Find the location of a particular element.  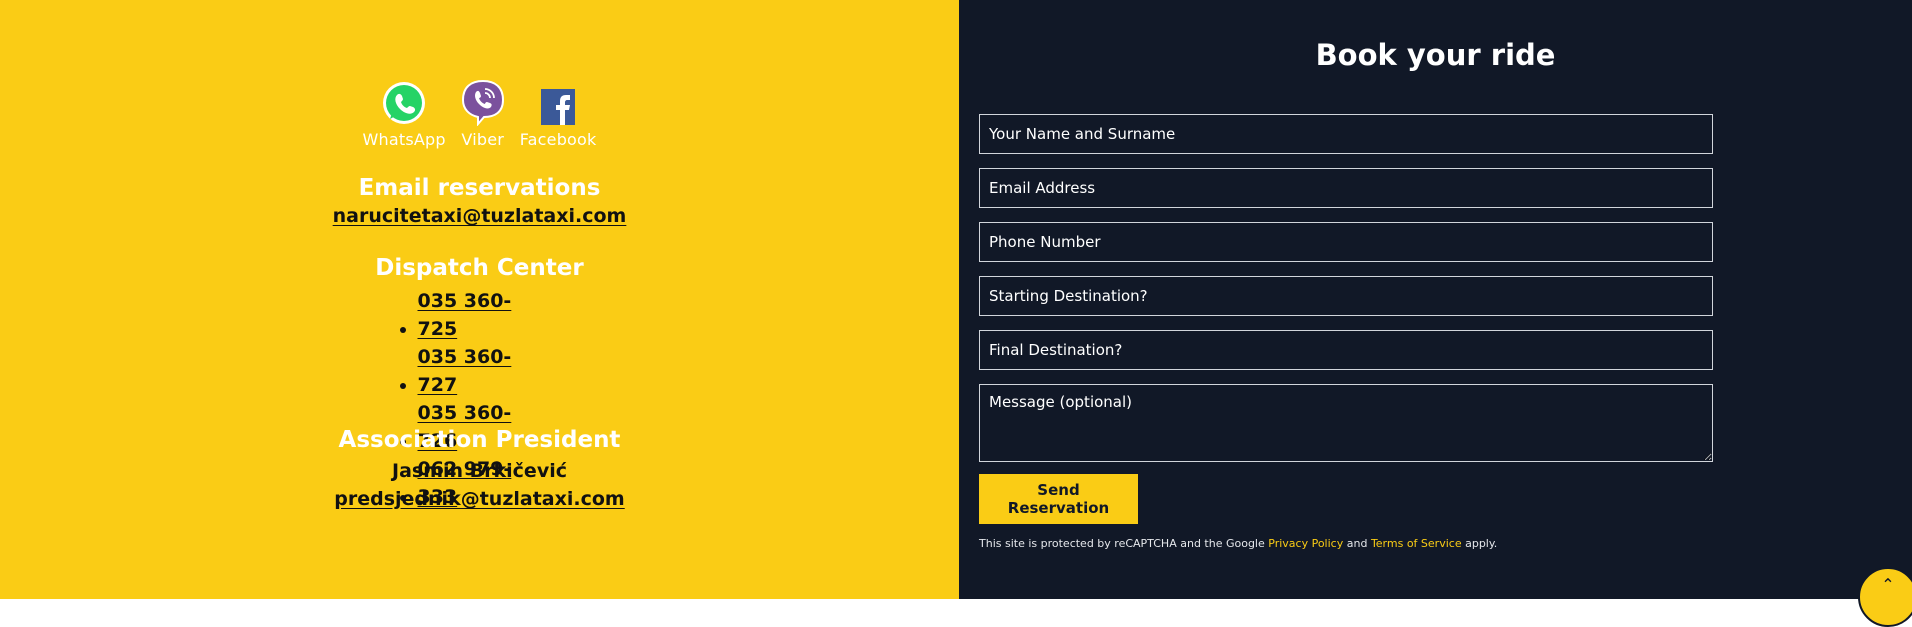

president-email-link: predsjednik@tuzlataxi.com is located at coordinates (479, 499).